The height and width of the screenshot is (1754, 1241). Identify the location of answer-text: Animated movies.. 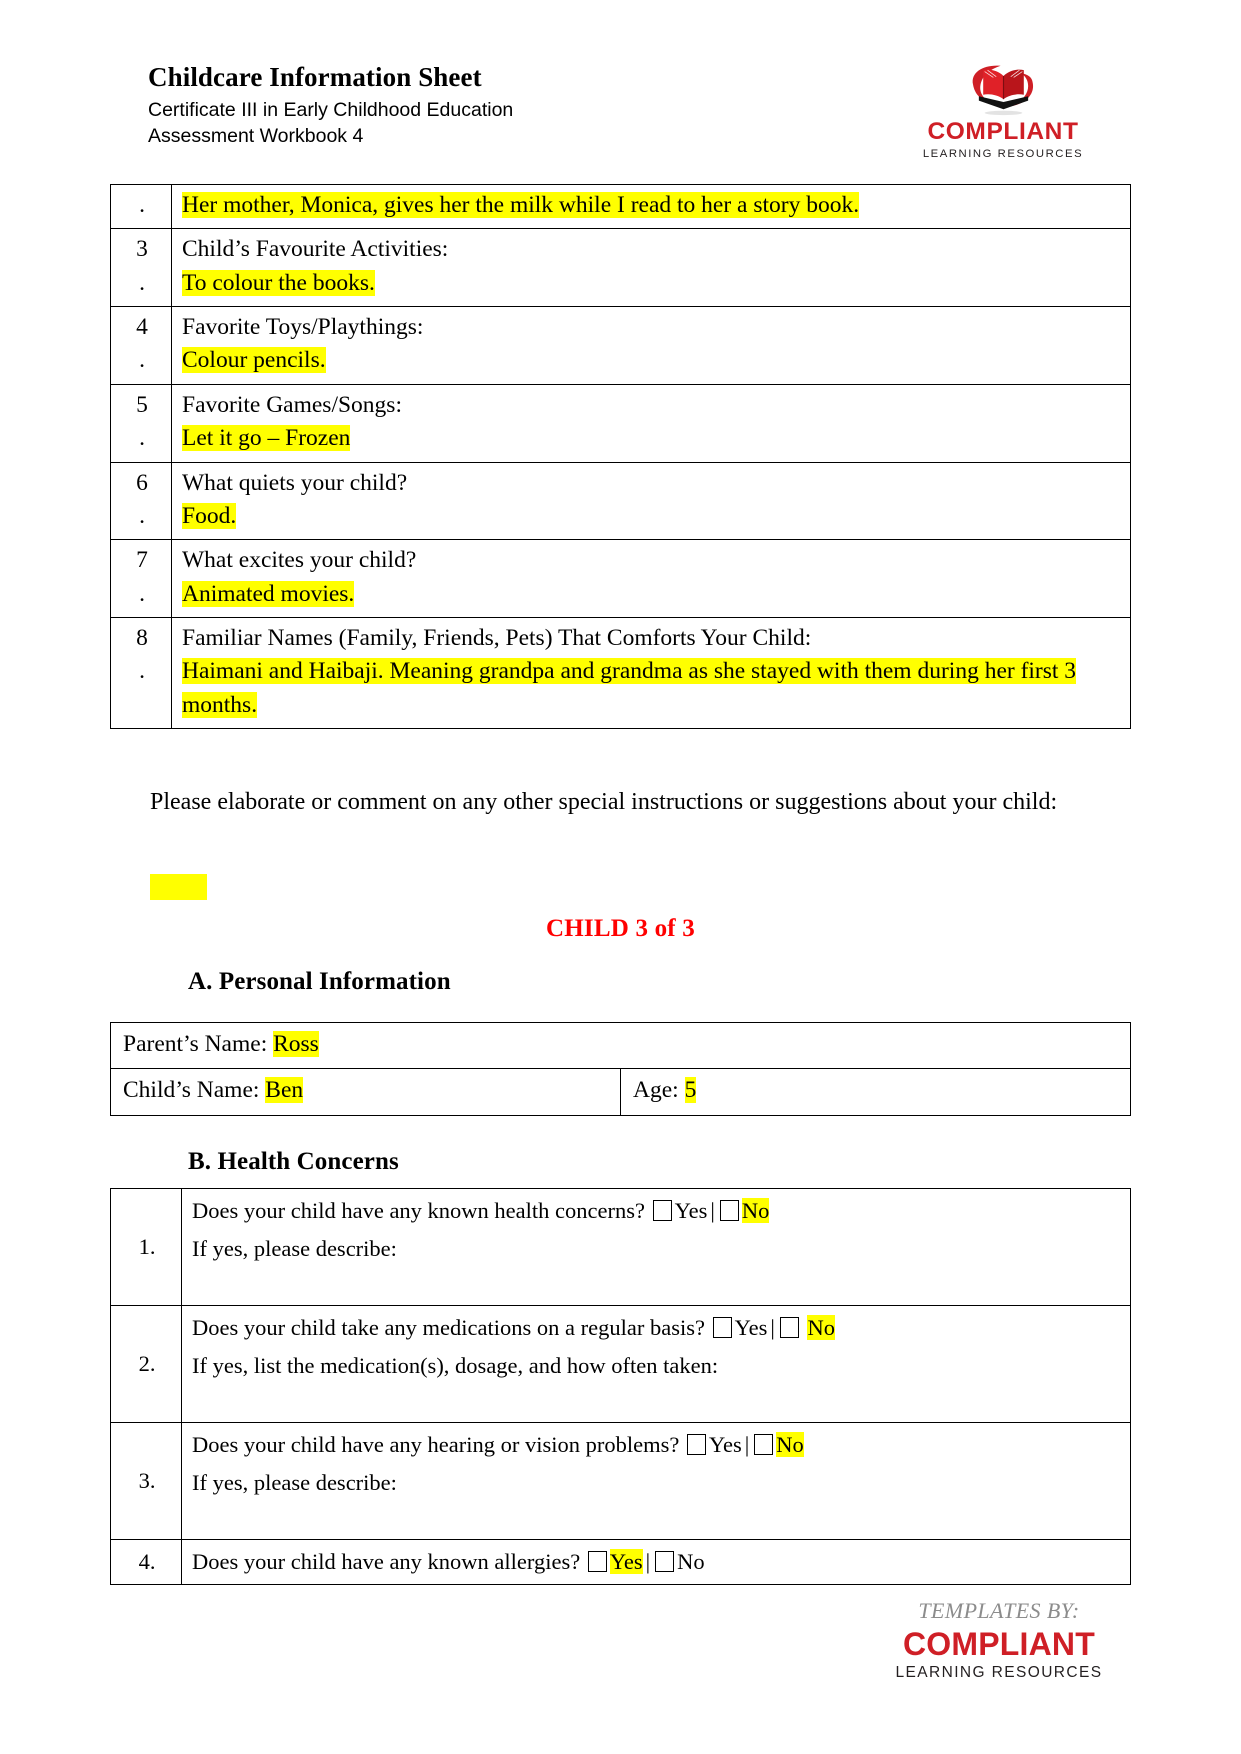
(268, 593).